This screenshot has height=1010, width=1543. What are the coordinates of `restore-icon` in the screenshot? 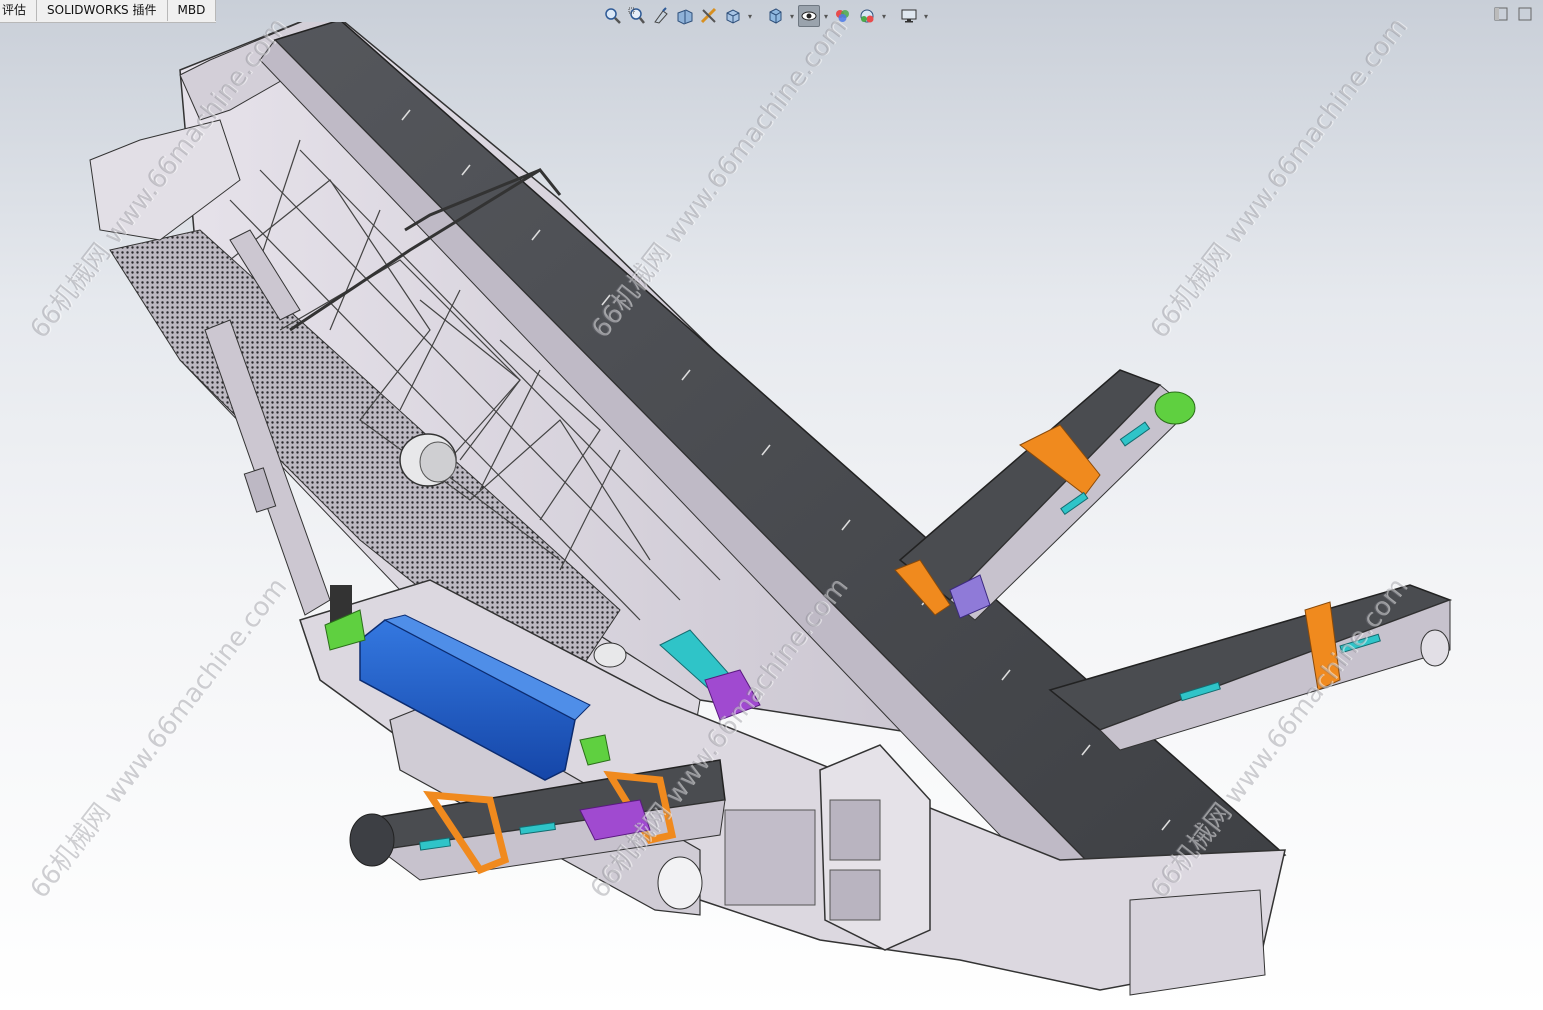 It's located at (1501, 14).